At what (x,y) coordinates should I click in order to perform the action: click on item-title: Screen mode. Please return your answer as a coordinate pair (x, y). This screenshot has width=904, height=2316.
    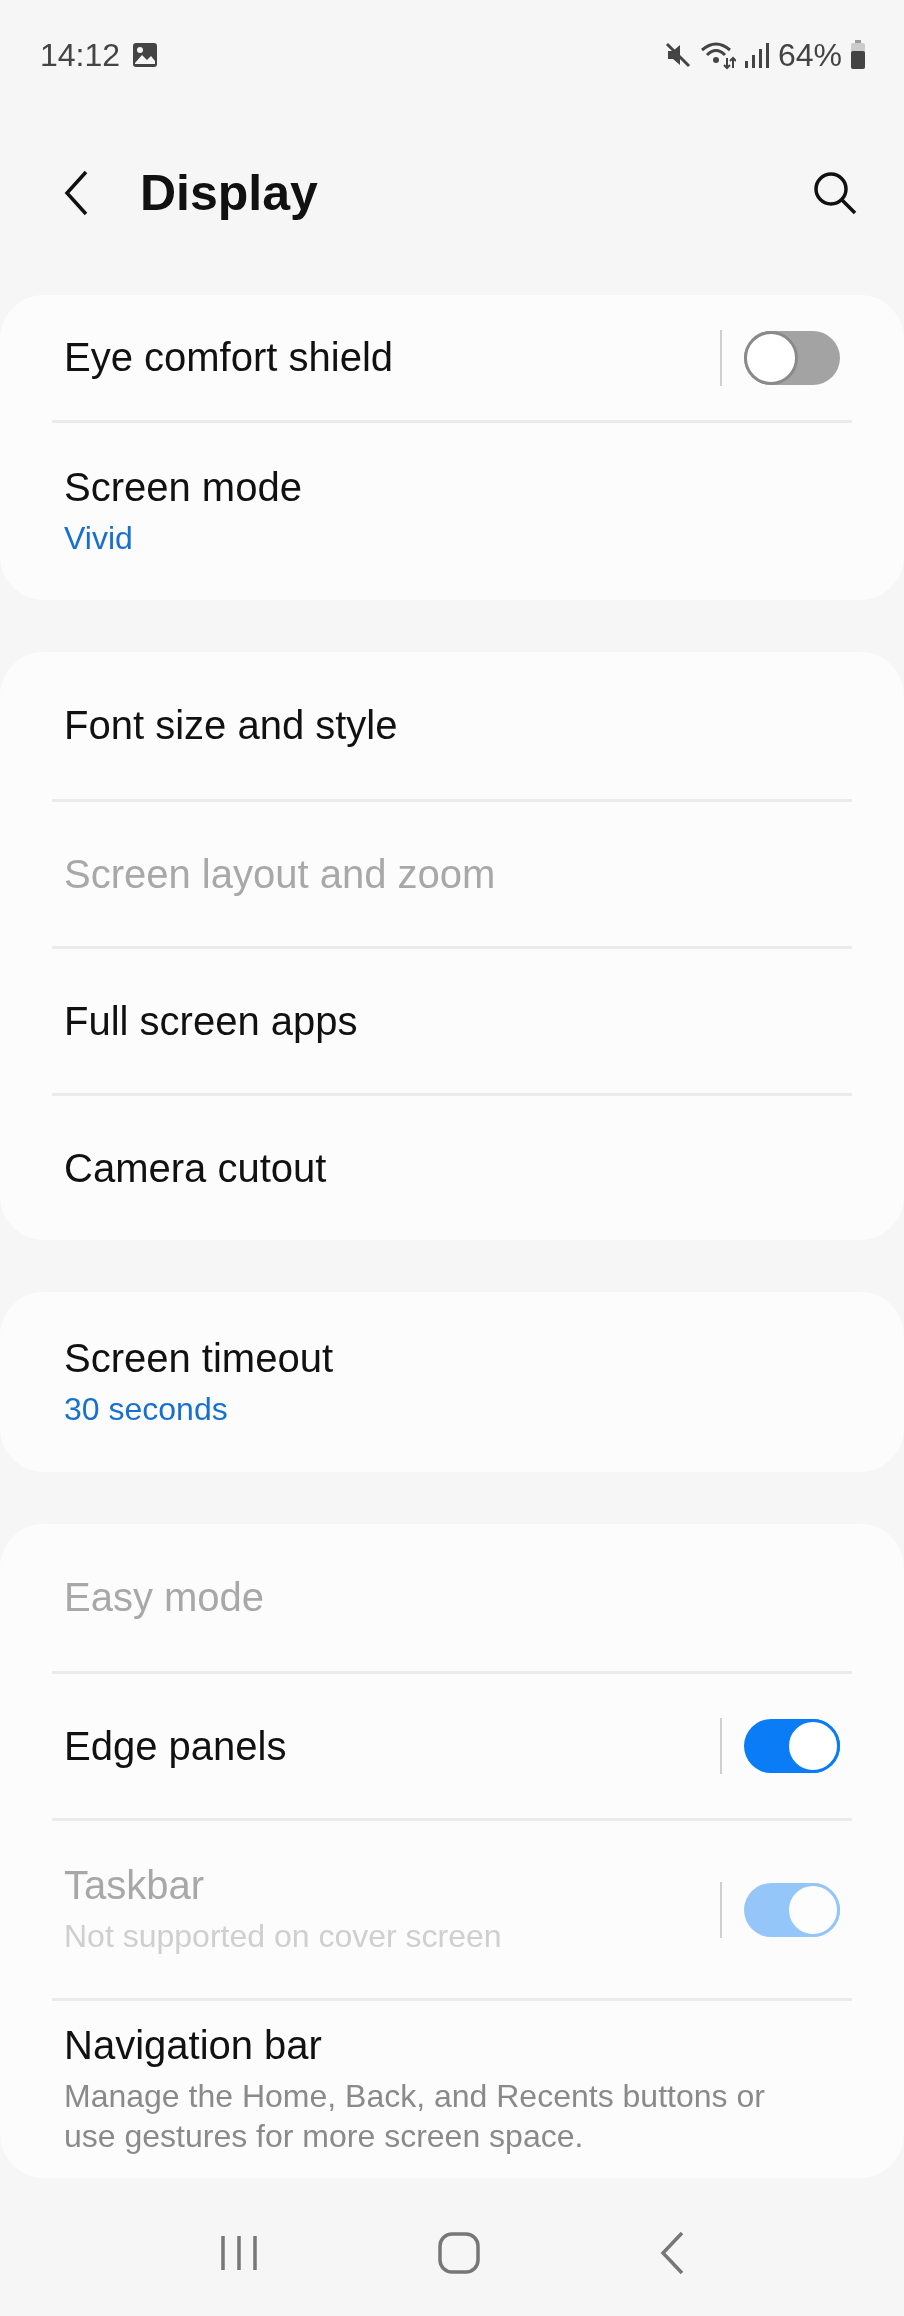
    Looking at the image, I should click on (183, 487).